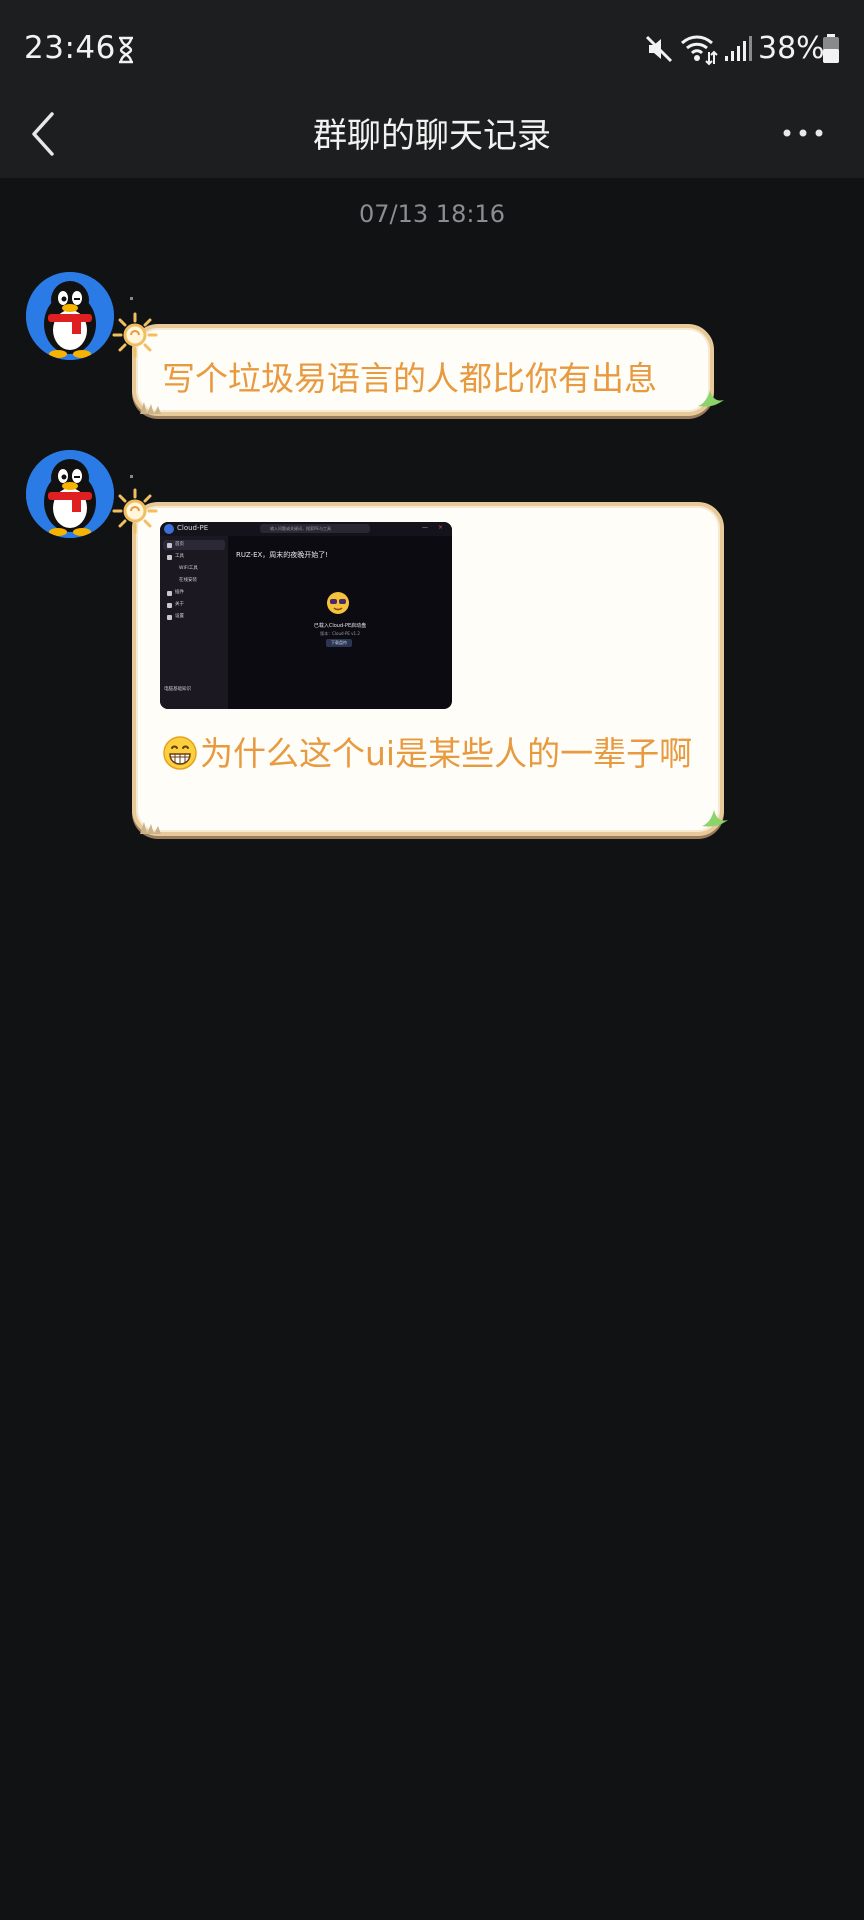  Describe the element at coordinates (188, 568) in the screenshot. I see `embed-nav-item: WIFI工具` at that location.